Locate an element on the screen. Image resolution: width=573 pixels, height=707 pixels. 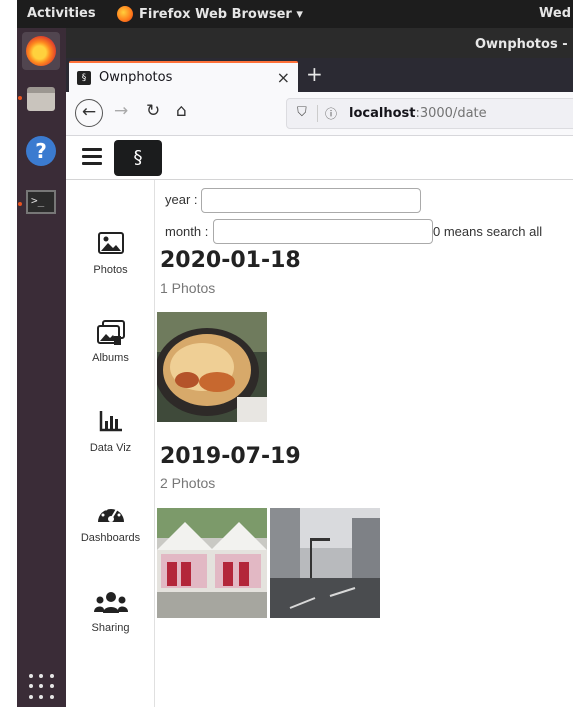
sidebar-item-label: Dashboards is located at coordinates (110, 538).